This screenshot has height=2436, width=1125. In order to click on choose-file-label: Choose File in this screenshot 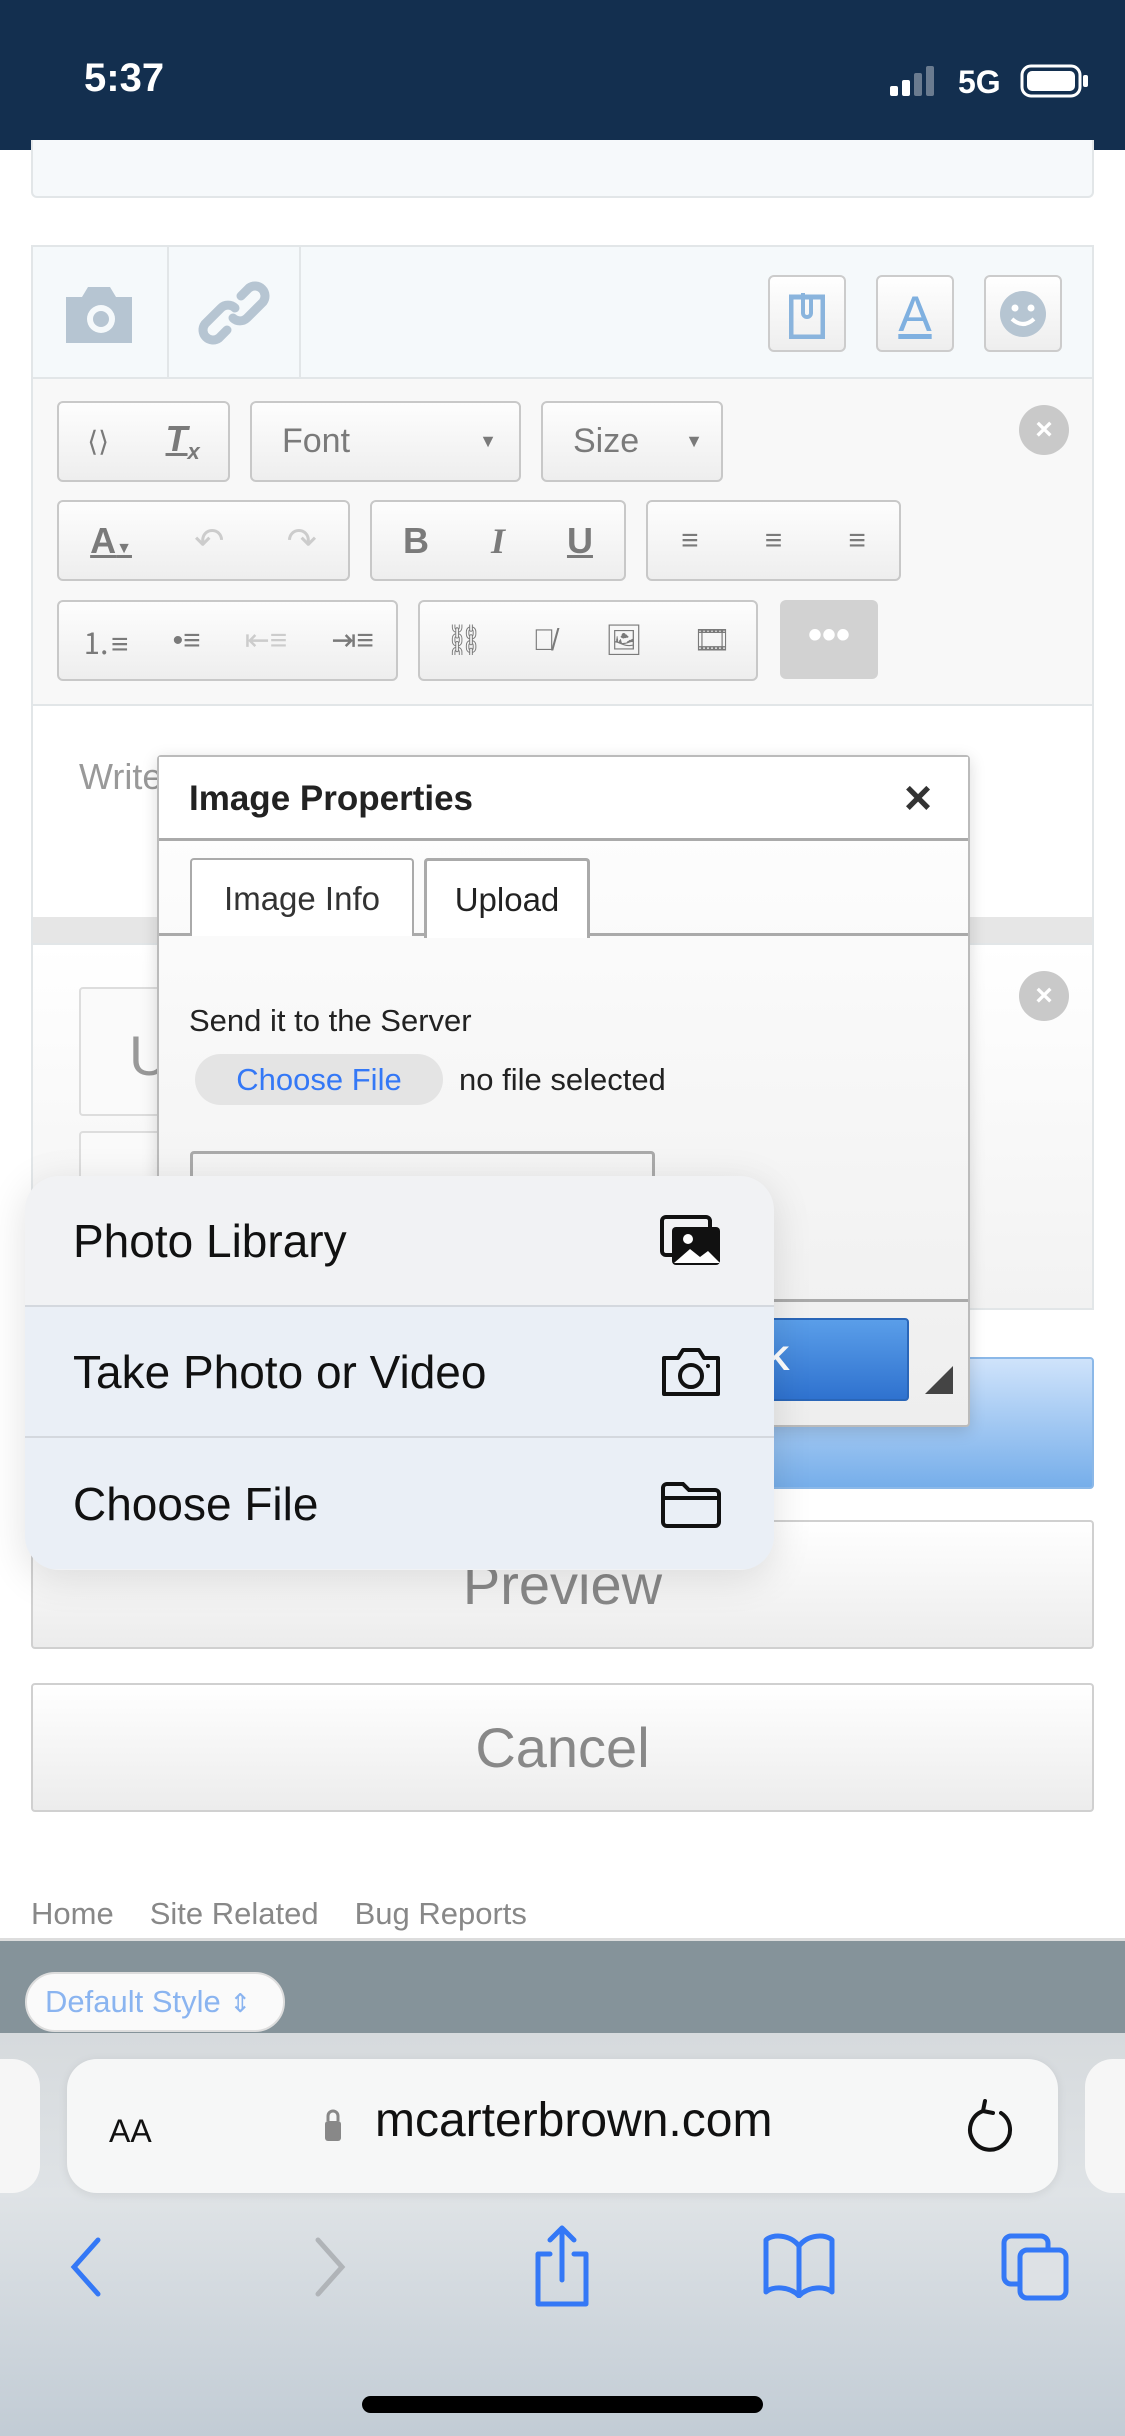, I will do `click(319, 1079)`.